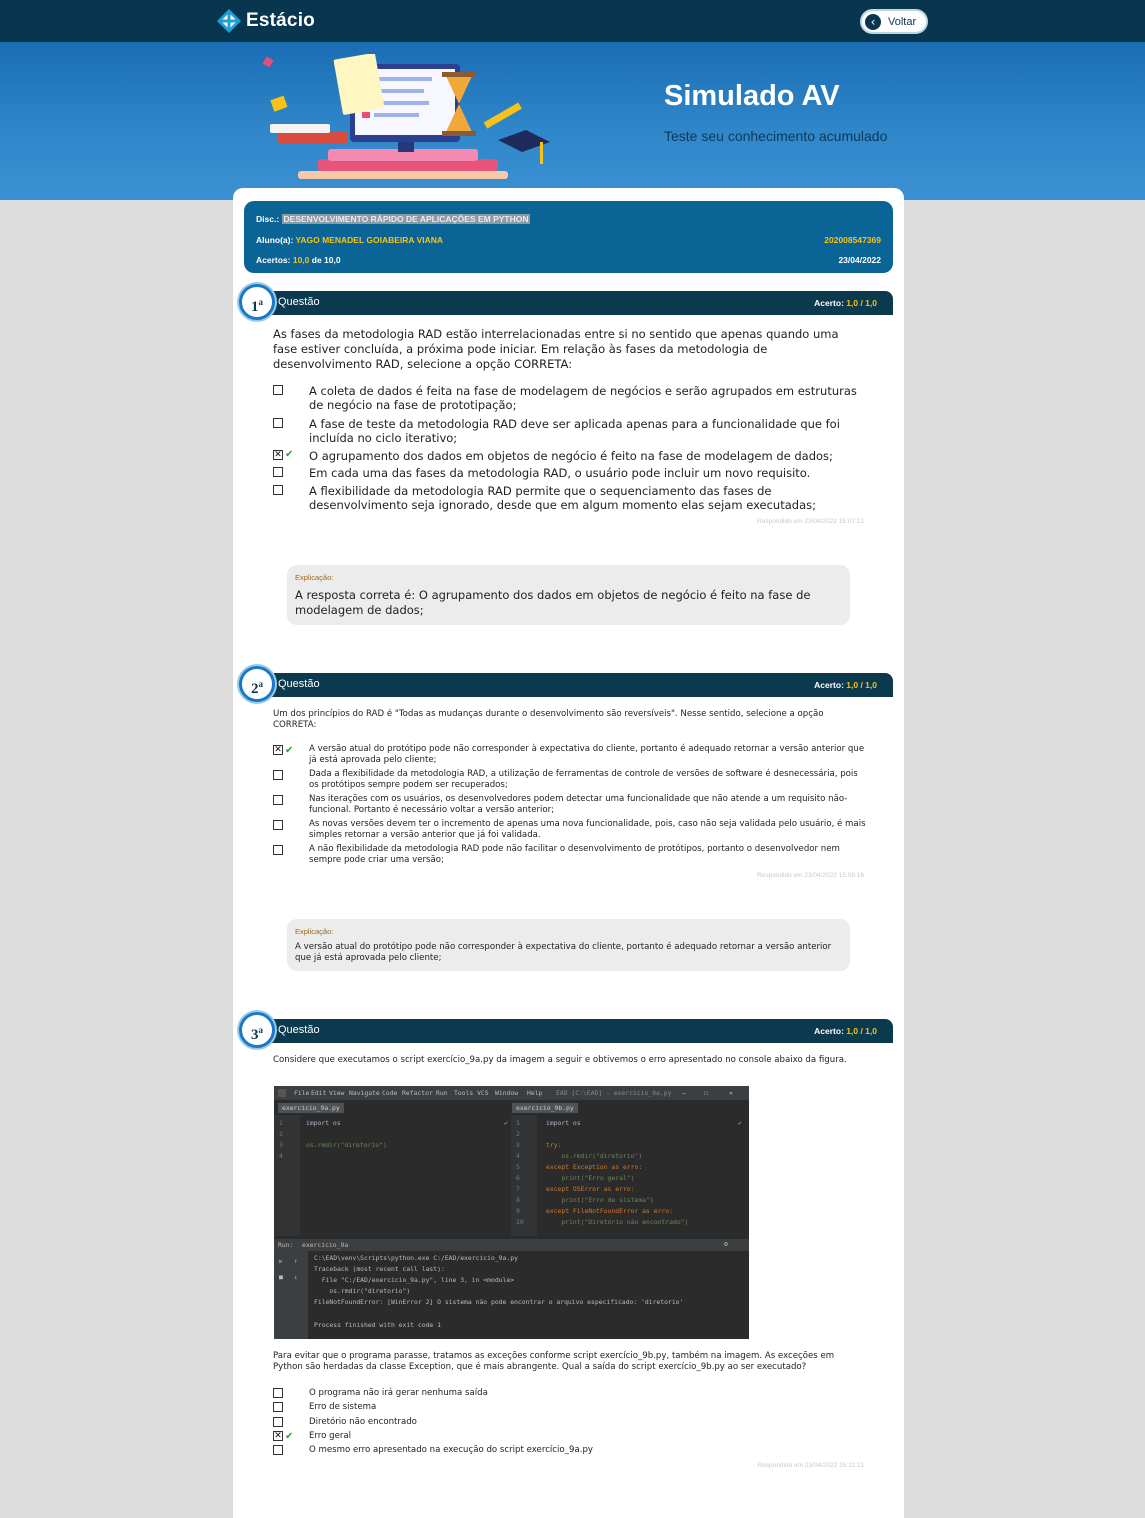 Image resolution: width=1145 pixels, height=1518 pixels. What do you see at coordinates (614, 1093) in the screenshot?
I see `ide-window-title: EAD [C:\EAD] - exercicio_9a.py` at bounding box center [614, 1093].